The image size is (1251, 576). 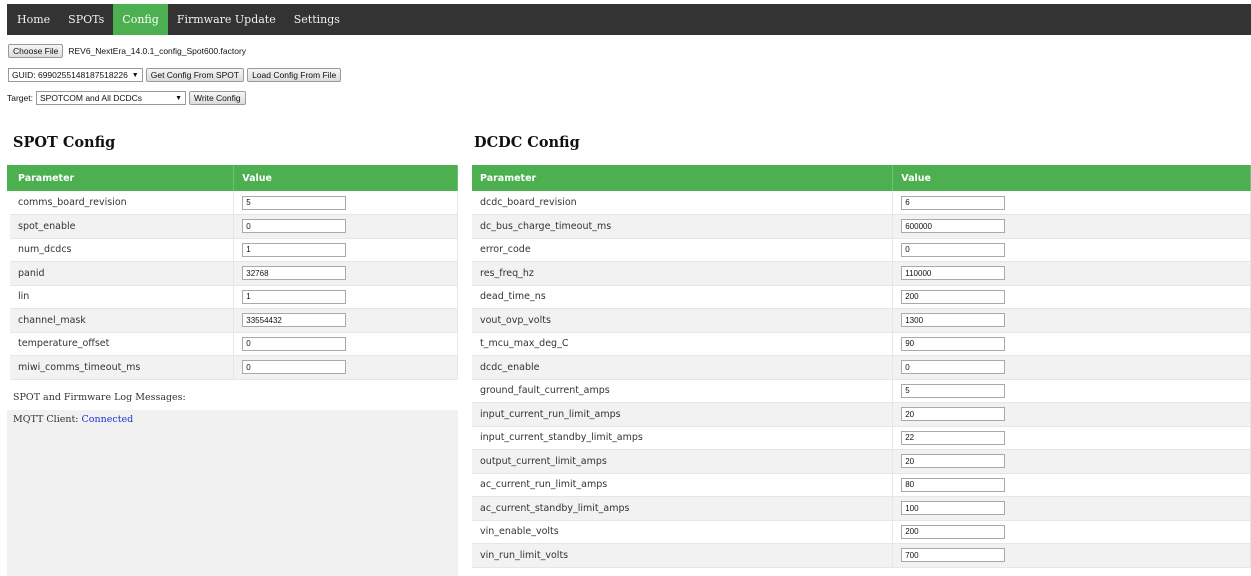 What do you see at coordinates (232, 493) in the screenshot?
I see `log-messages-area` at bounding box center [232, 493].